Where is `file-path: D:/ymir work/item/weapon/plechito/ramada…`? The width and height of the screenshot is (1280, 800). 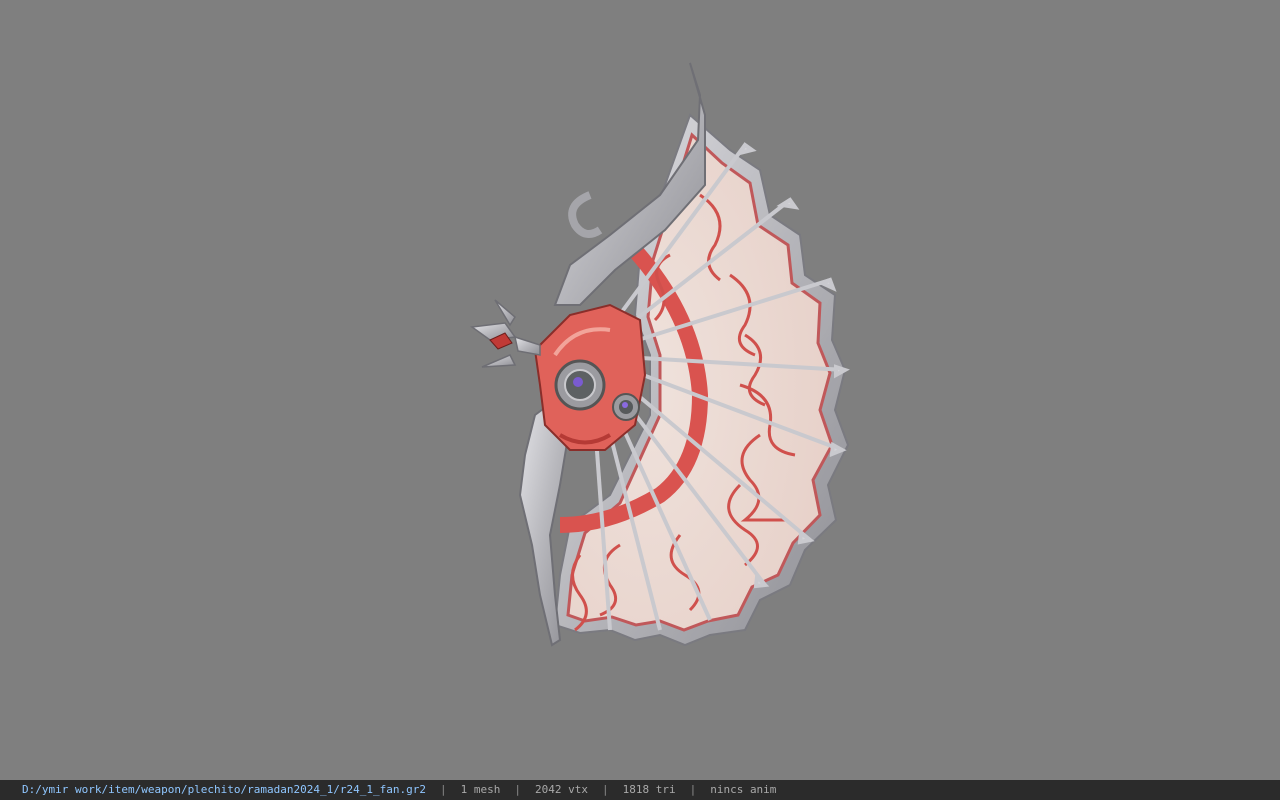 file-path: D:/ymir work/item/weapon/plechito/ramada… is located at coordinates (224, 789).